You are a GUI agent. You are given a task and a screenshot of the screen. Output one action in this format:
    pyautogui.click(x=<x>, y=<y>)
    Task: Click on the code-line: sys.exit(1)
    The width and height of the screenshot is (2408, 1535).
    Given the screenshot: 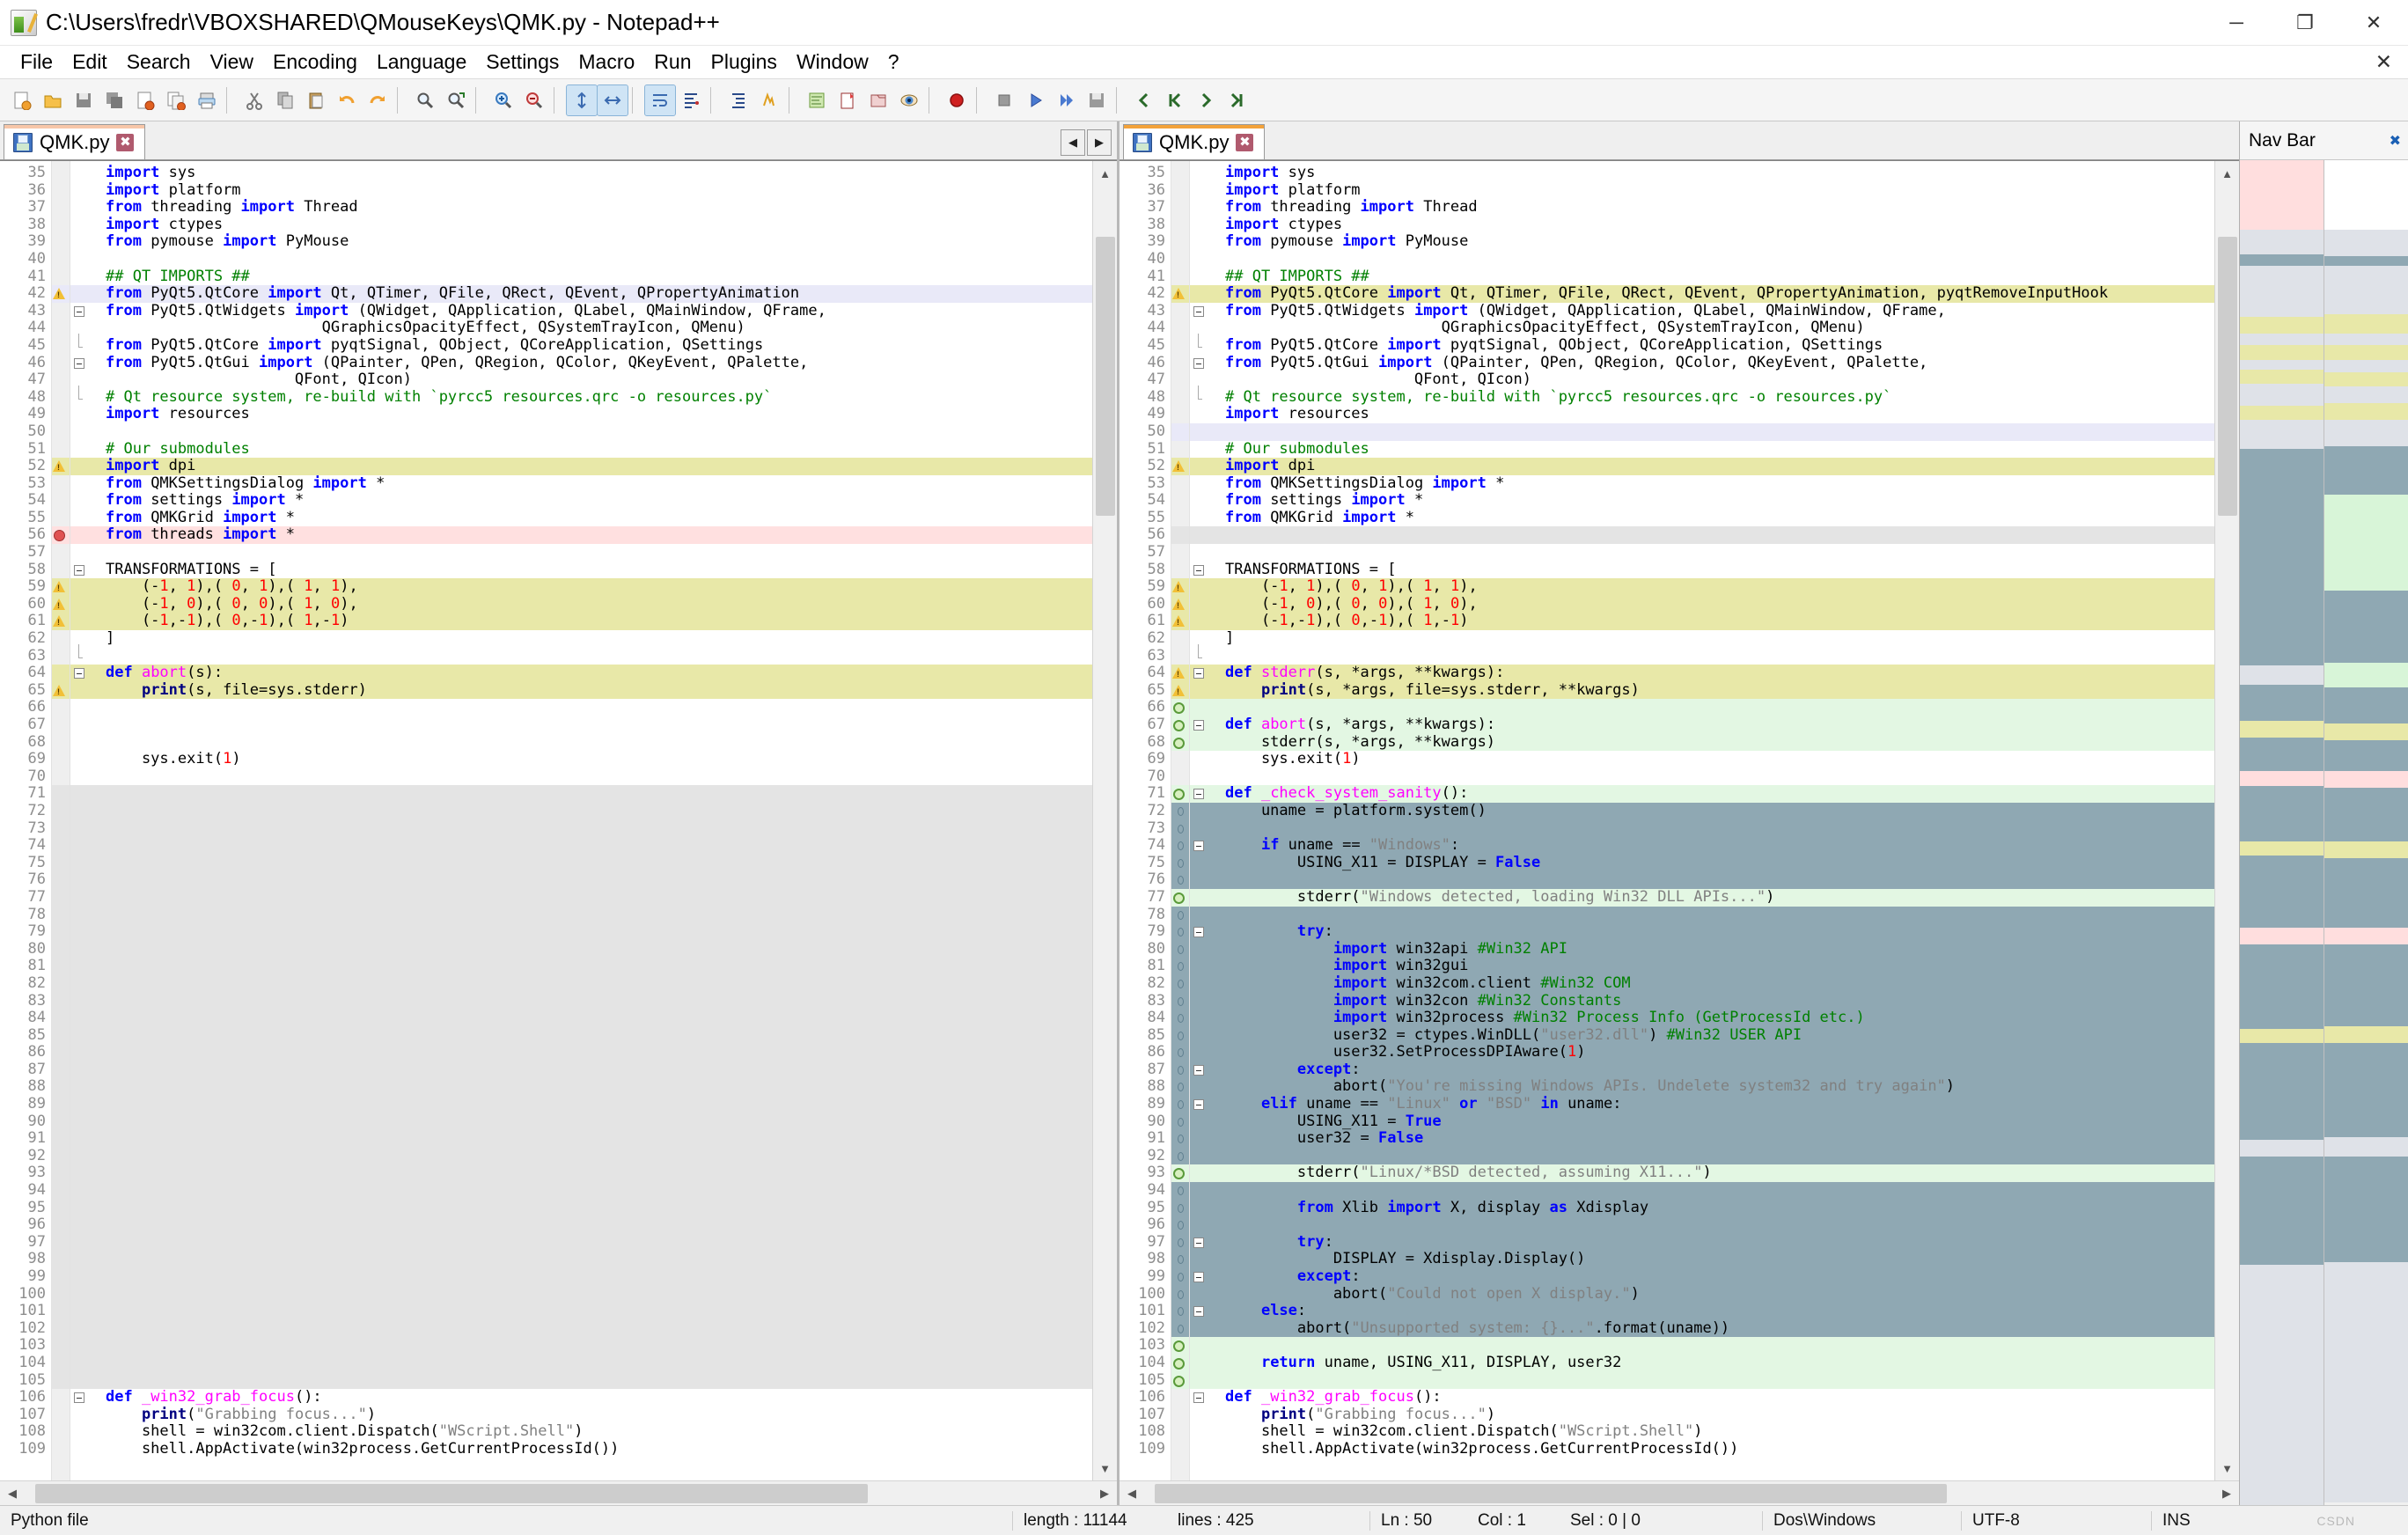 What is the action you would take?
    pyautogui.click(x=1711, y=759)
    